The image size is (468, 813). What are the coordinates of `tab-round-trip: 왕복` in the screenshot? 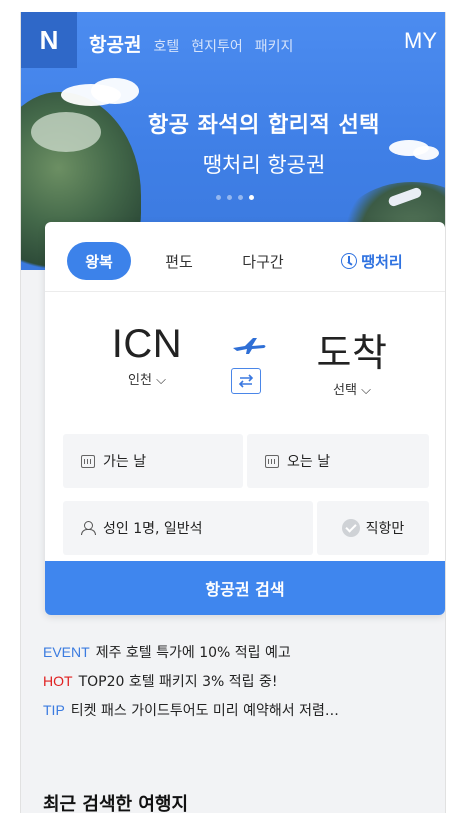 It's located at (99, 261).